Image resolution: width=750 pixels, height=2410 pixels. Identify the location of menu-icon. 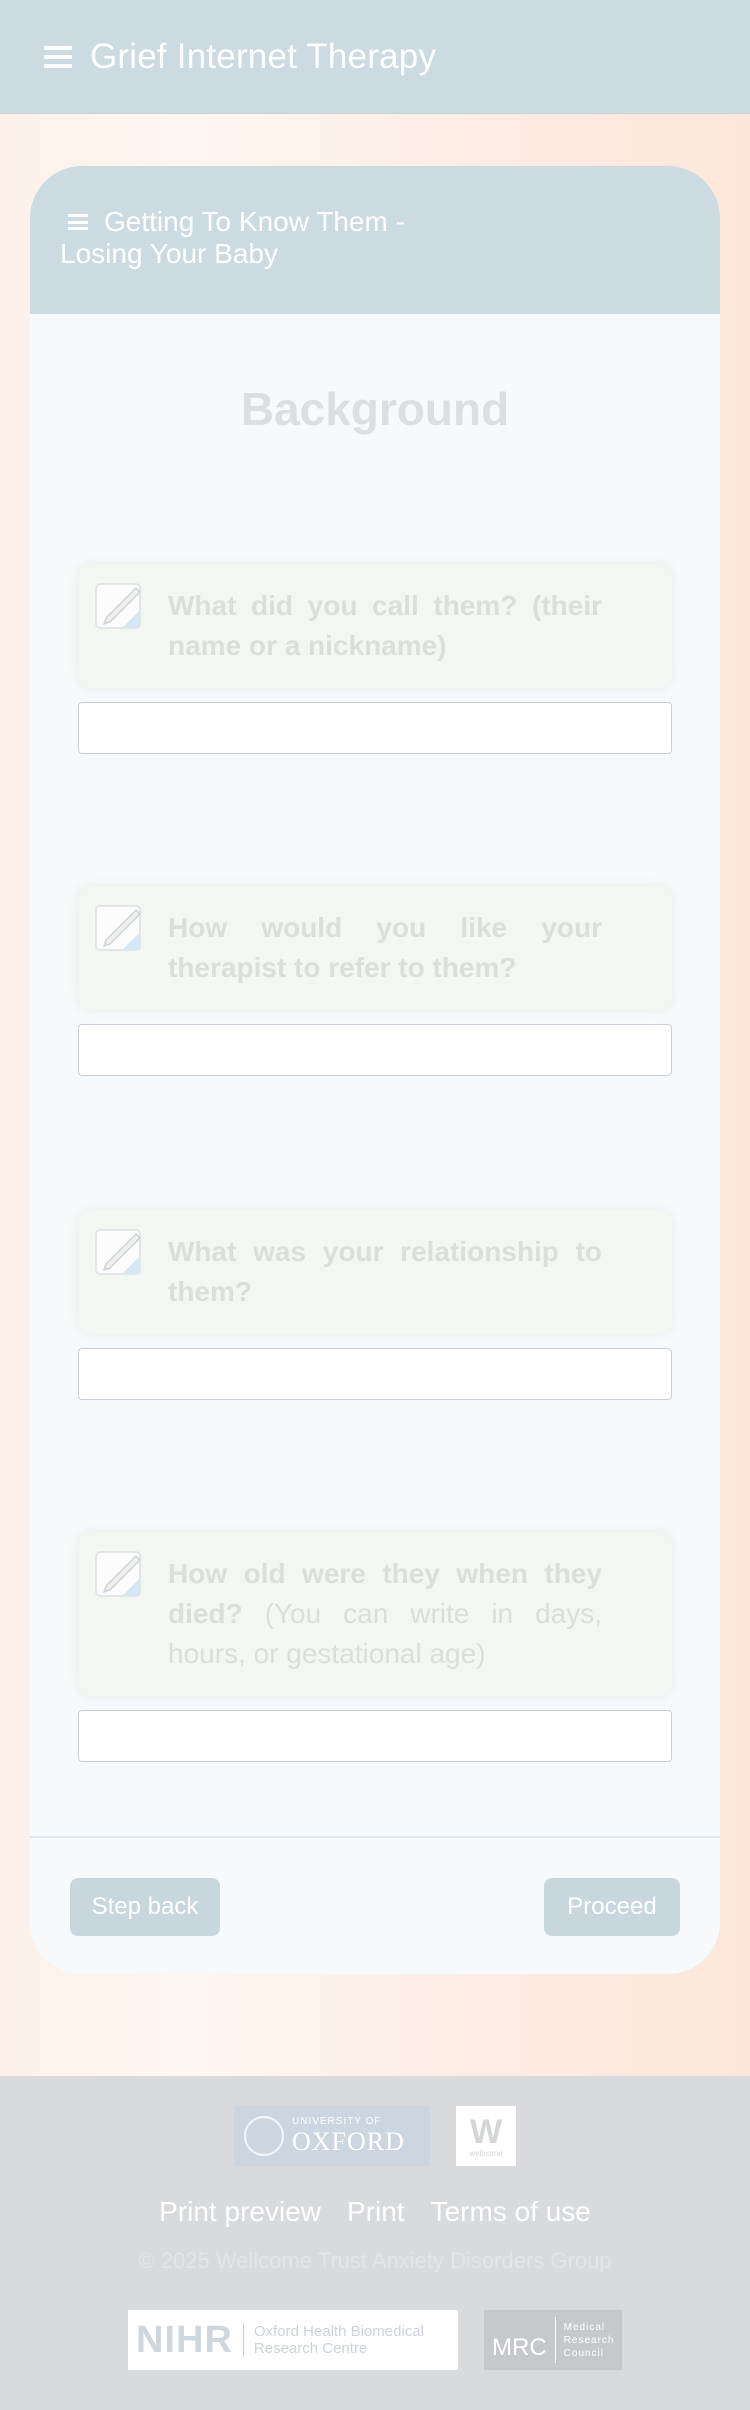
(58, 56).